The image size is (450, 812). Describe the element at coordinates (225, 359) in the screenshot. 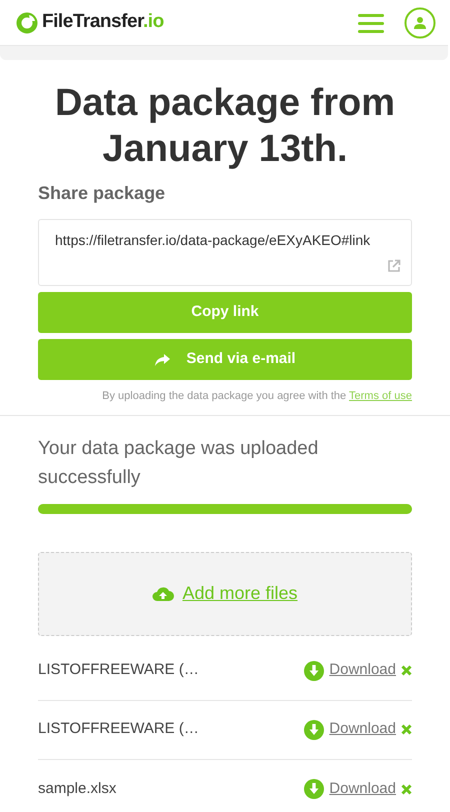

I see `send-email-button: Send via e-mail` at that location.